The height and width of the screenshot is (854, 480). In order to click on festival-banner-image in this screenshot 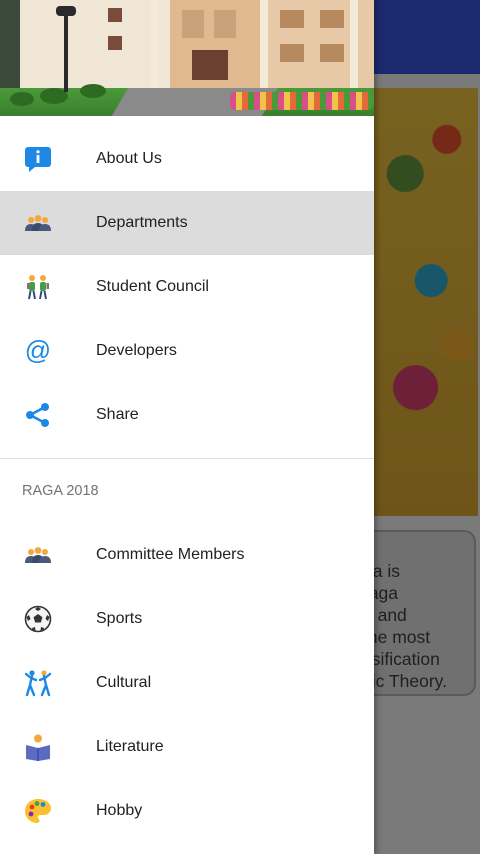, I will do `click(426, 302)`.